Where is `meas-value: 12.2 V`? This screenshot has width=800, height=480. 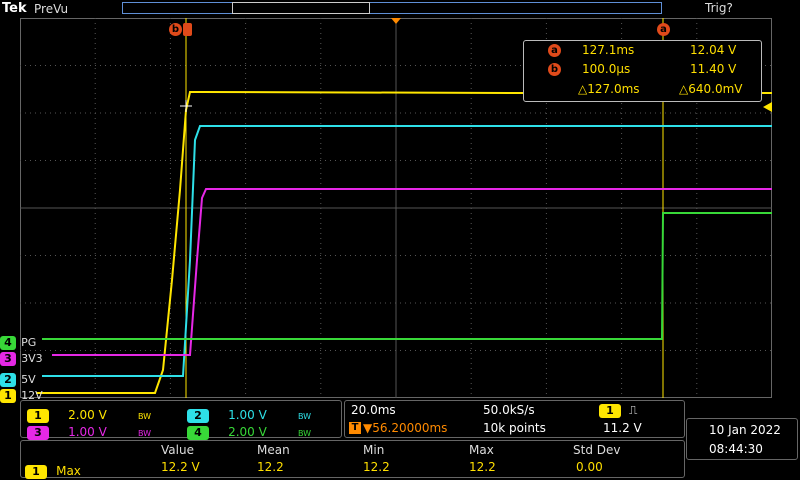 meas-value: 12.2 V is located at coordinates (180, 467).